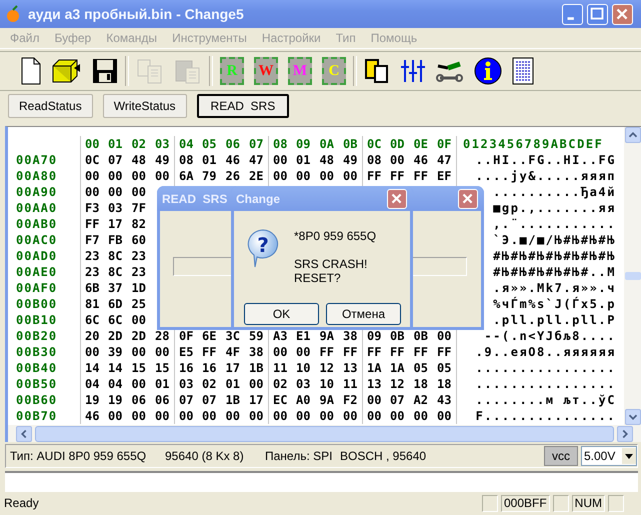 Image resolution: width=641 pixels, height=515 pixels. I want to click on chip-button: C, so click(334, 71).